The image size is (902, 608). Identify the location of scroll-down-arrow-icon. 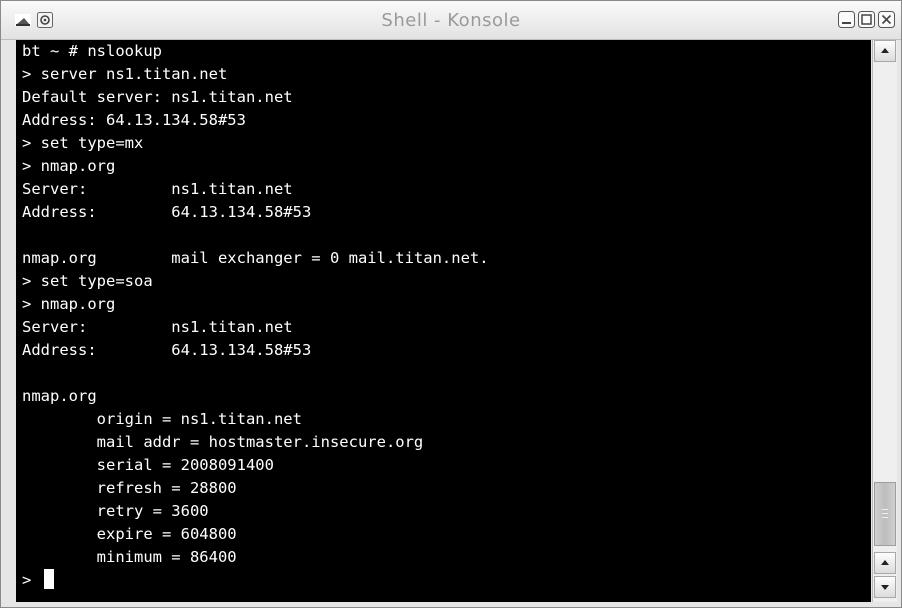
(885, 587).